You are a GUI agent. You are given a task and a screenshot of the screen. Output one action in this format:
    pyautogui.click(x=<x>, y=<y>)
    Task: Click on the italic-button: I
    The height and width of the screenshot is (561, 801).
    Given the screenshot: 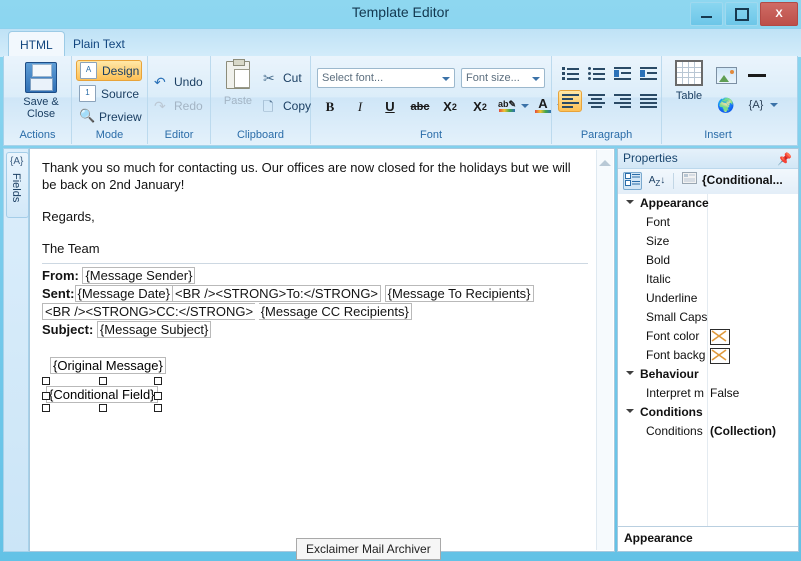 What is the action you would take?
    pyautogui.click(x=360, y=106)
    